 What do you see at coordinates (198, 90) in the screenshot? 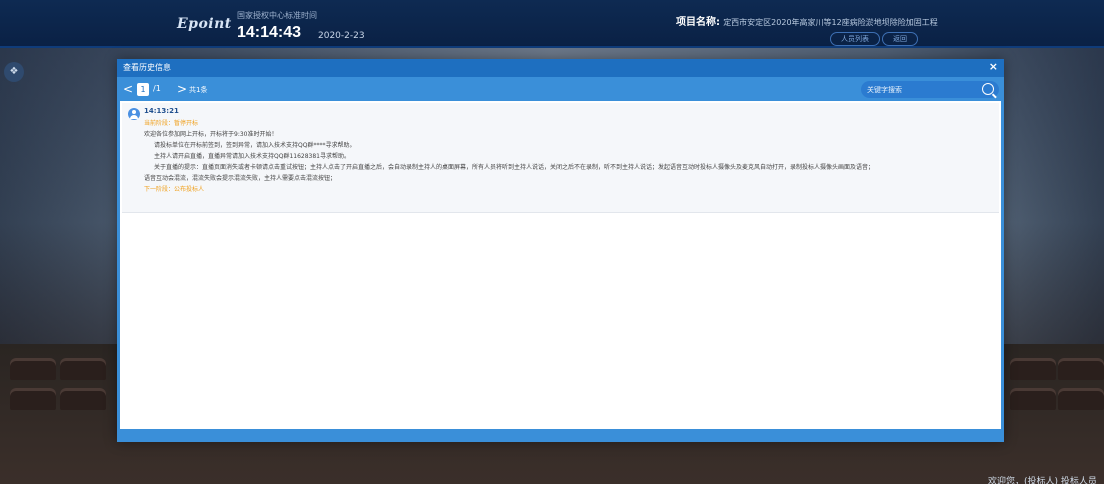
I see `record-count: 共1条` at bounding box center [198, 90].